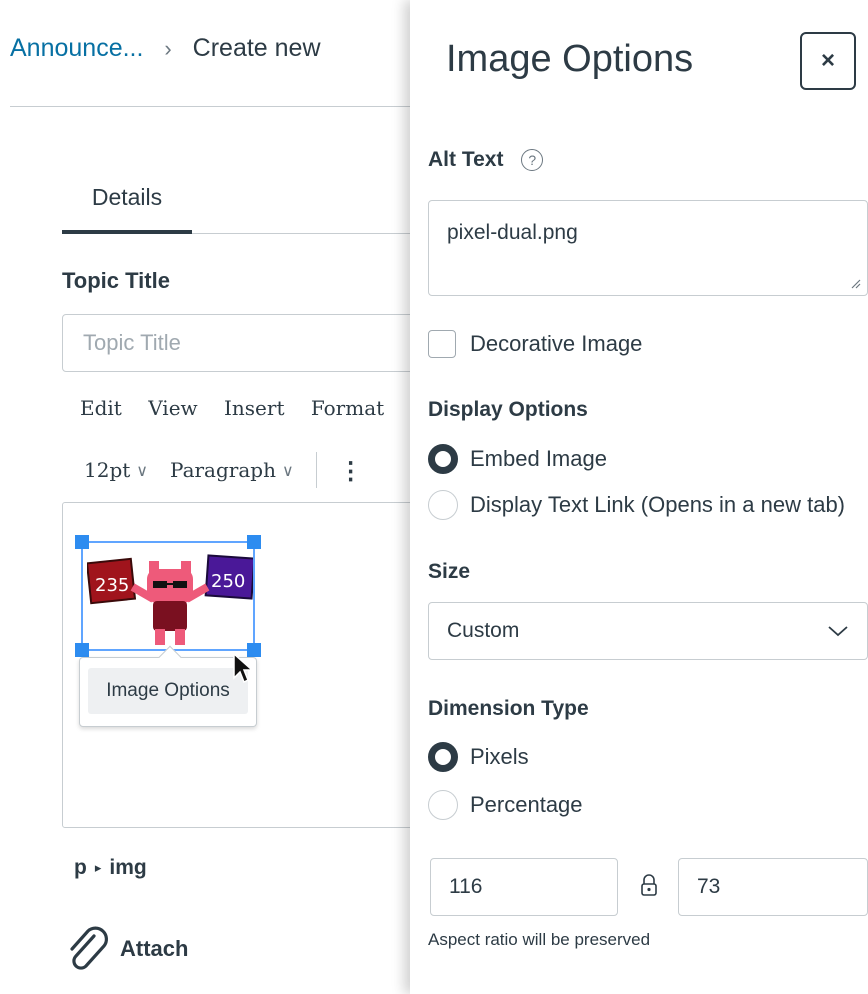 This screenshot has width=868, height=994. Describe the element at coordinates (242, 343) in the screenshot. I see `topic-title-input` at that location.